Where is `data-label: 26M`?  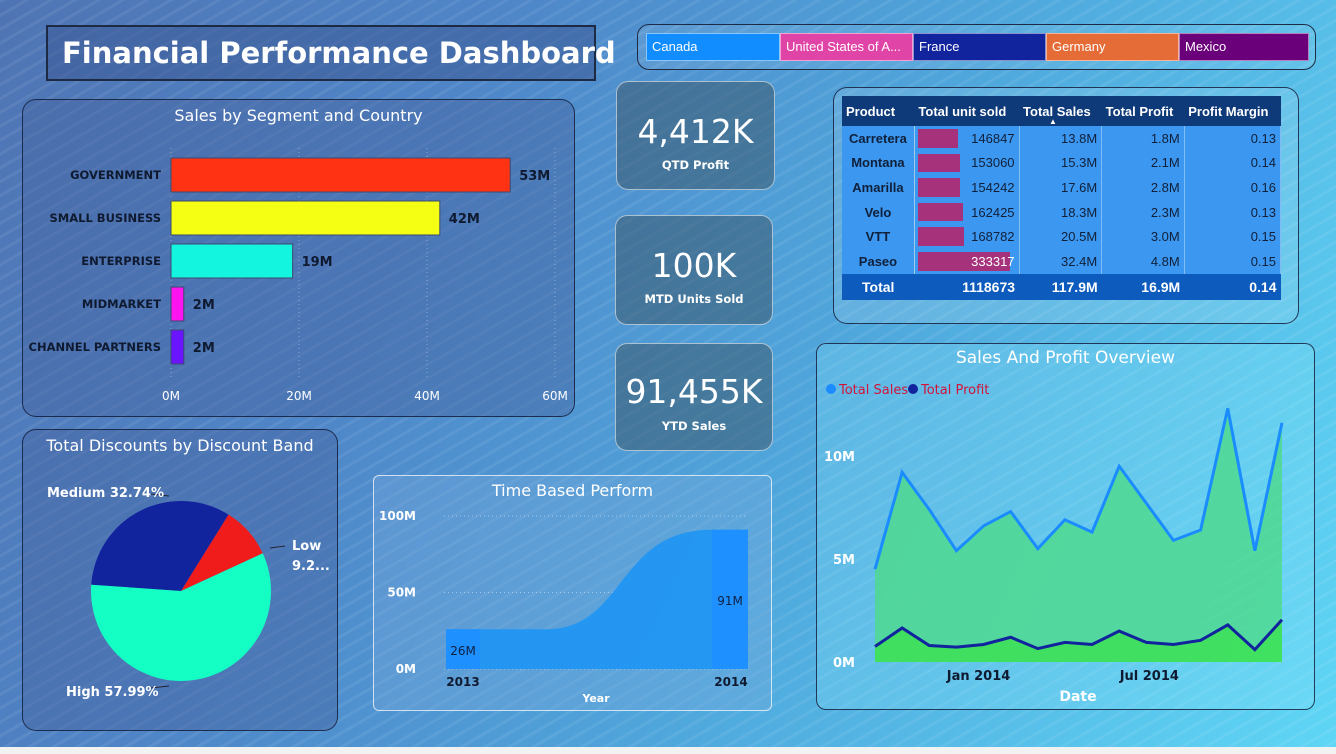
data-label: 26M is located at coordinates (463, 651).